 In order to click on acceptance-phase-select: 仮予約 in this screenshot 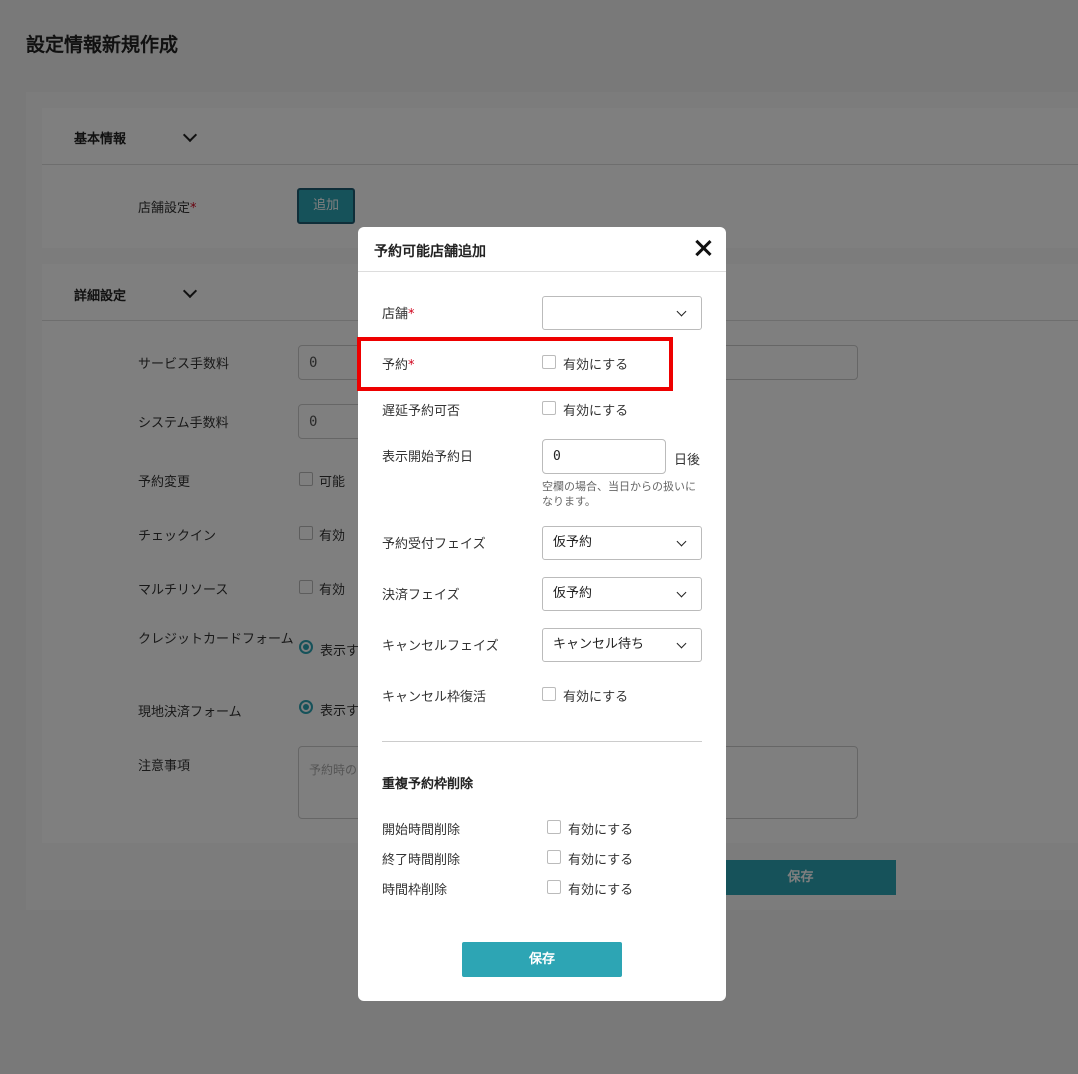, I will do `click(622, 543)`.